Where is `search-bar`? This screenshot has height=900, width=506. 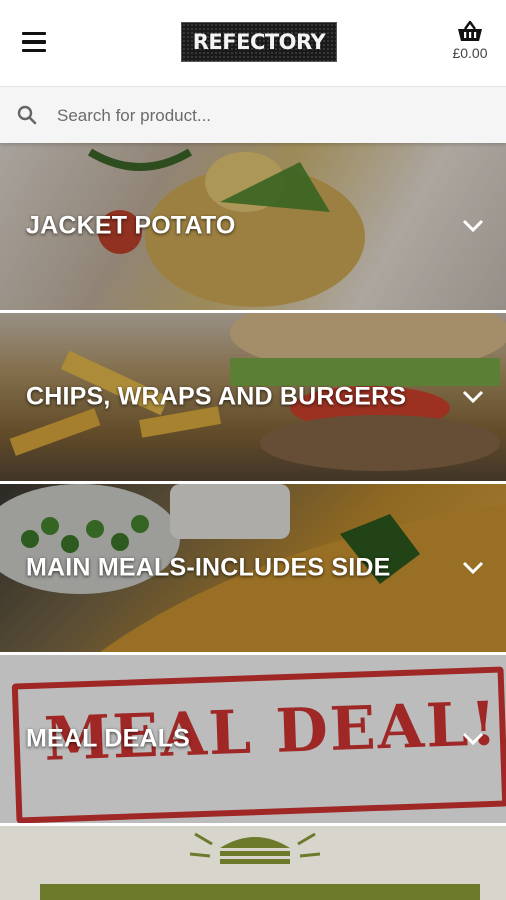 search-bar is located at coordinates (253, 114).